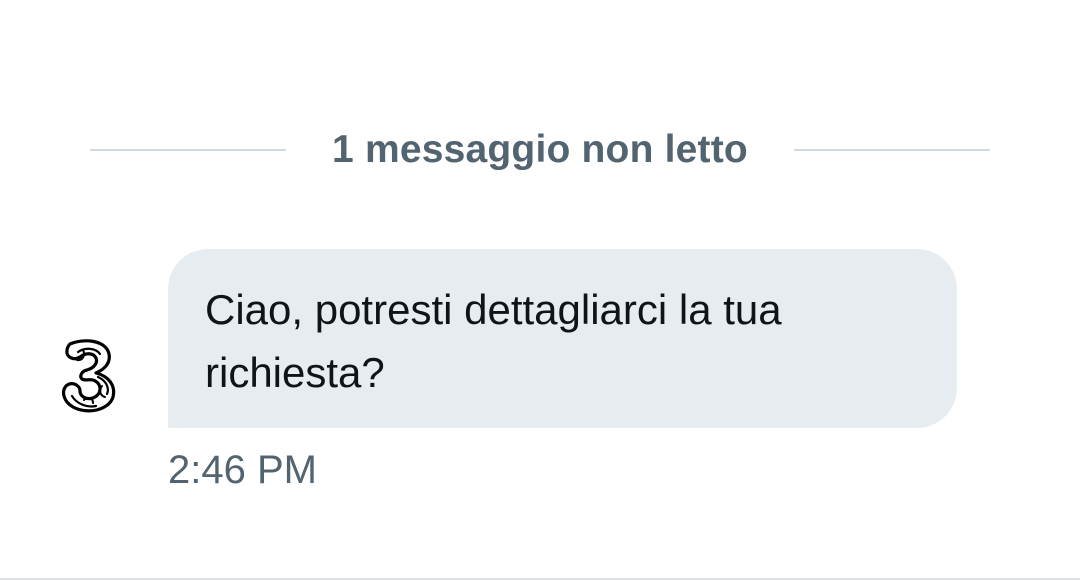  What do you see at coordinates (90, 375) in the screenshot?
I see `three-logo-icon` at bounding box center [90, 375].